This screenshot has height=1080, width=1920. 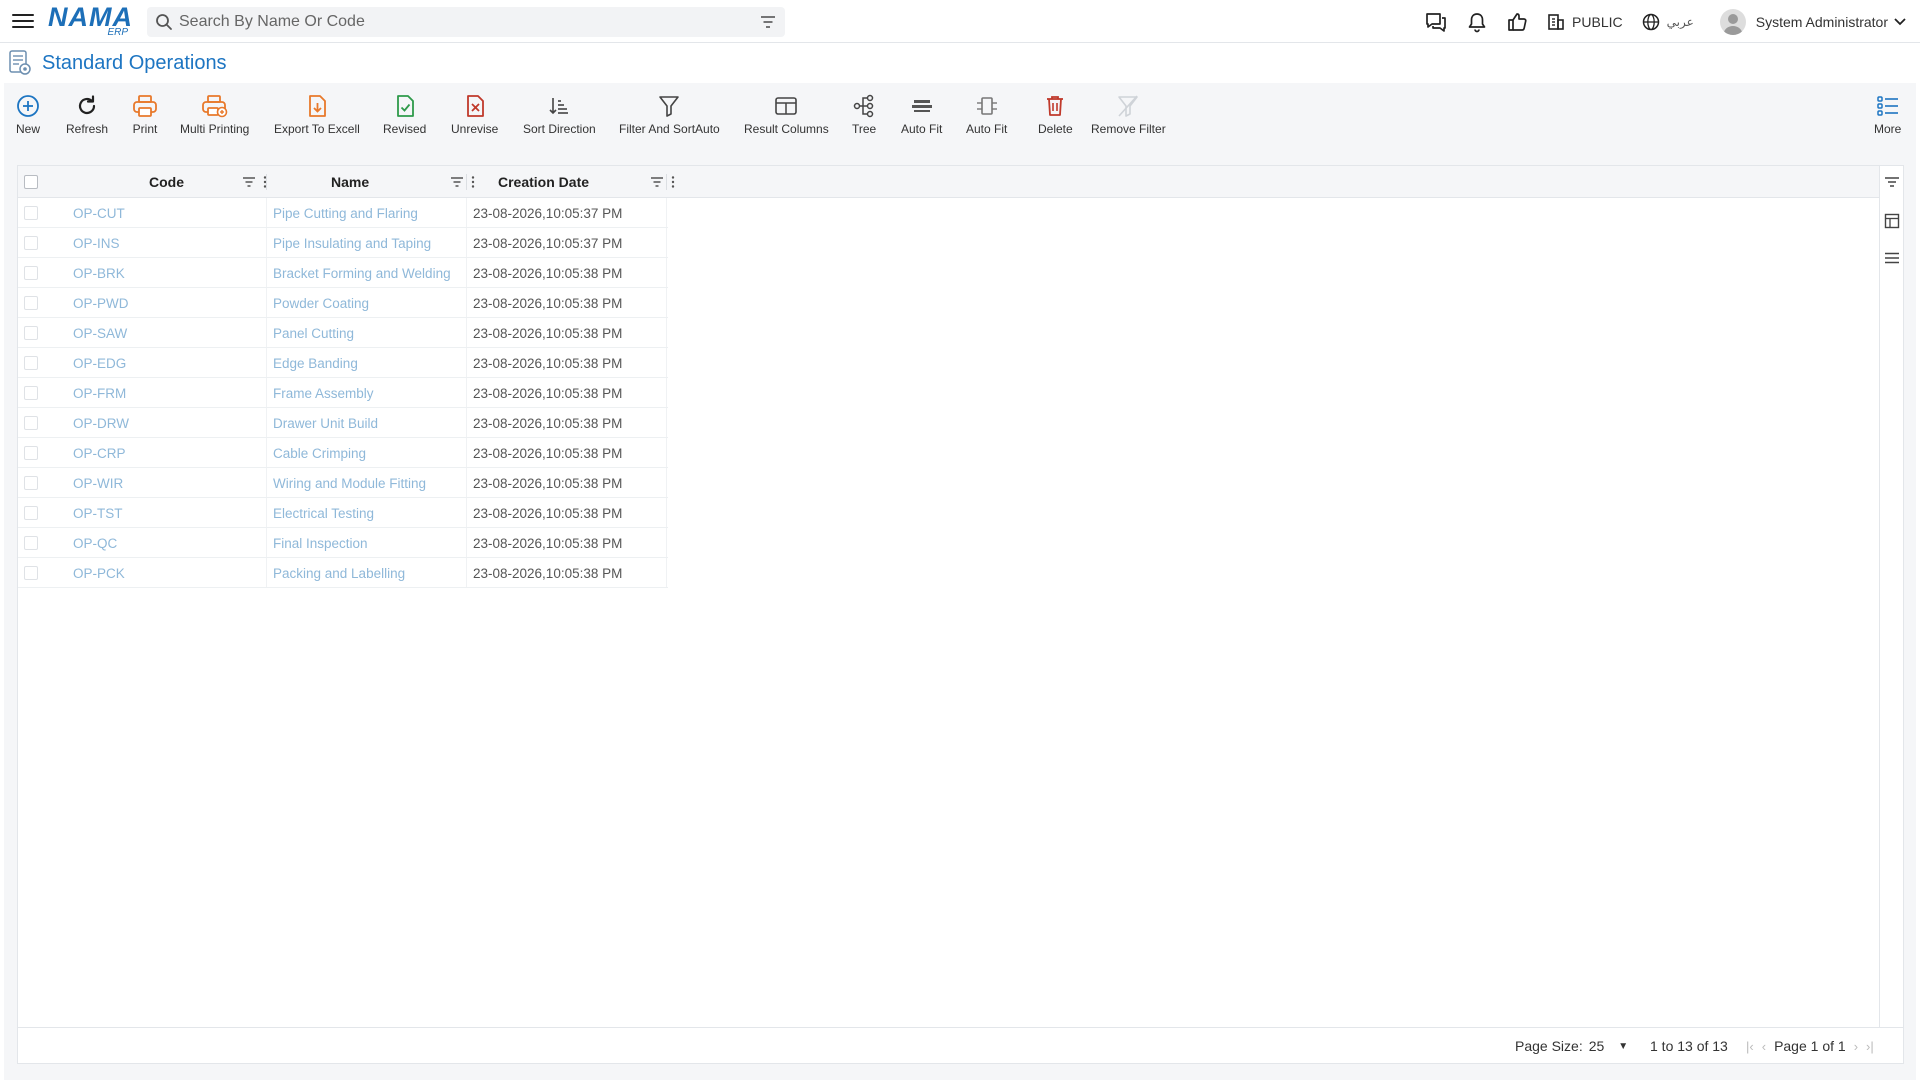 I want to click on code-cell: OP-CUT, so click(x=99, y=213).